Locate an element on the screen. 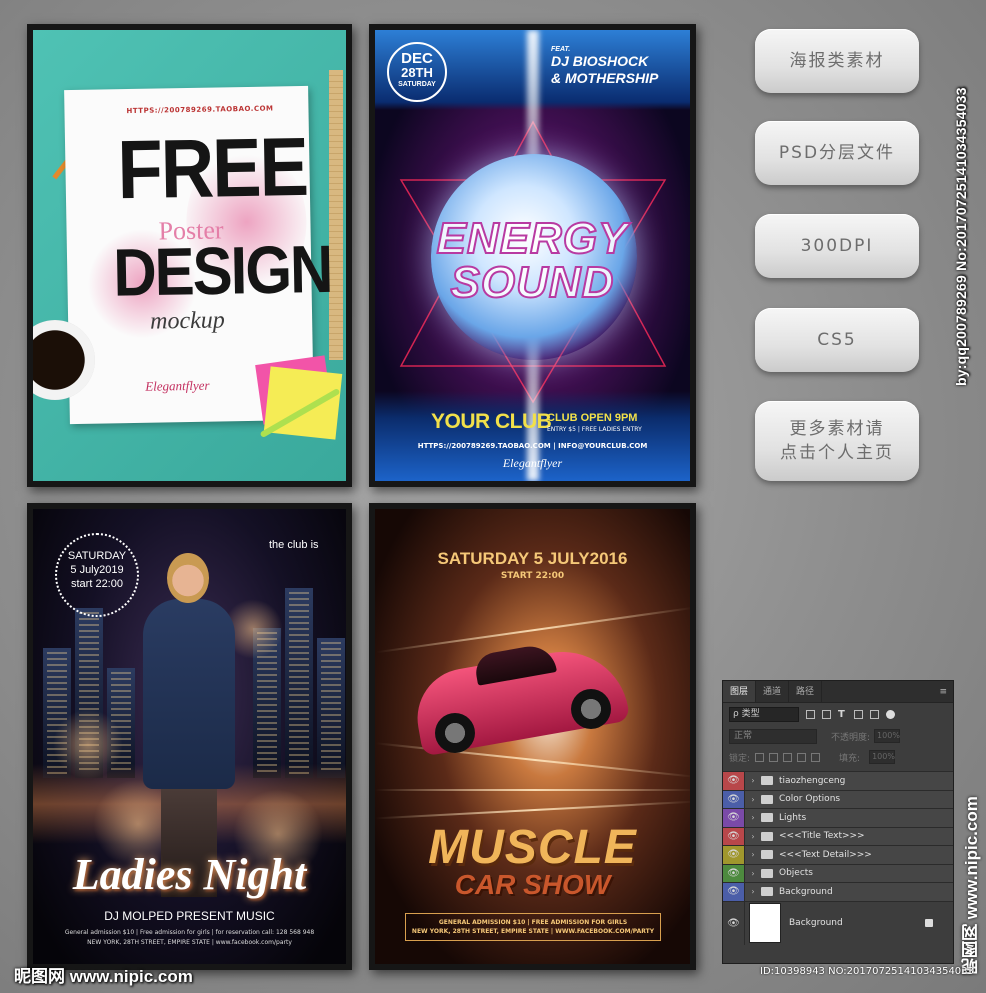 Image resolution: width=986 pixels, height=993 pixels. lock-image-icon is located at coordinates (774, 757).